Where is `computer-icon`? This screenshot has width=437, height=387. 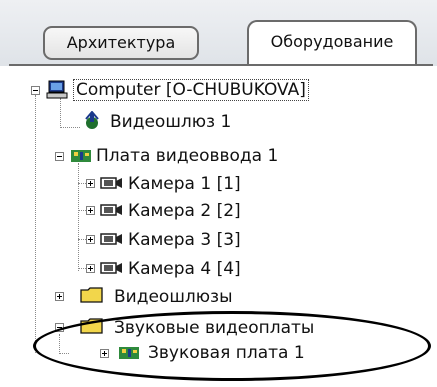
computer-icon is located at coordinates (57, 92).